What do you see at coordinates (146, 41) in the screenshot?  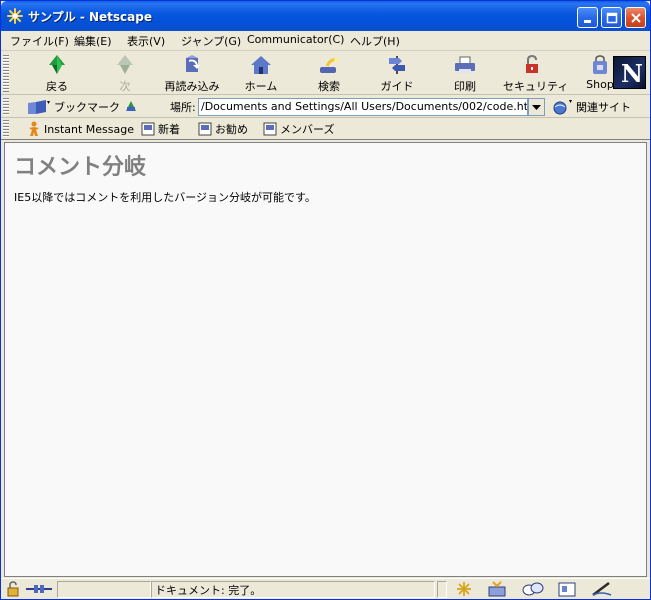 I see `menu-view: 表示(V)` at bounding box center [146, 41].